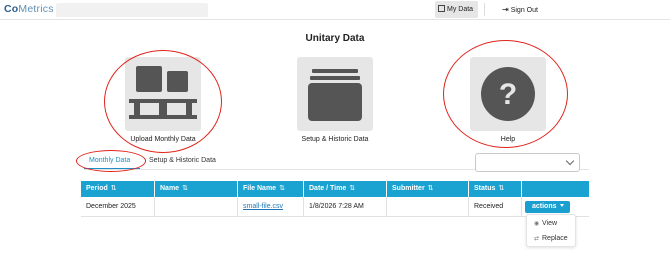 Image resolution: width=670 pixels, height=253 pixels. What do you see at coordinates (335, 139) in the screenshot?
I see `tile-label-setup: Setup & Historic Data` at bounding box center [335, 139].